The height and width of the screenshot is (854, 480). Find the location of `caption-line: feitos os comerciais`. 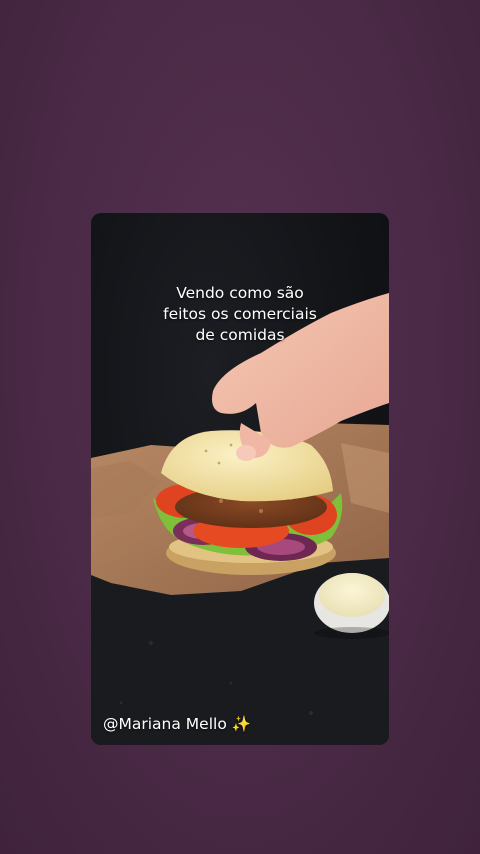

caption-line: feitos os comerciais is located at coordinates (240, 314).